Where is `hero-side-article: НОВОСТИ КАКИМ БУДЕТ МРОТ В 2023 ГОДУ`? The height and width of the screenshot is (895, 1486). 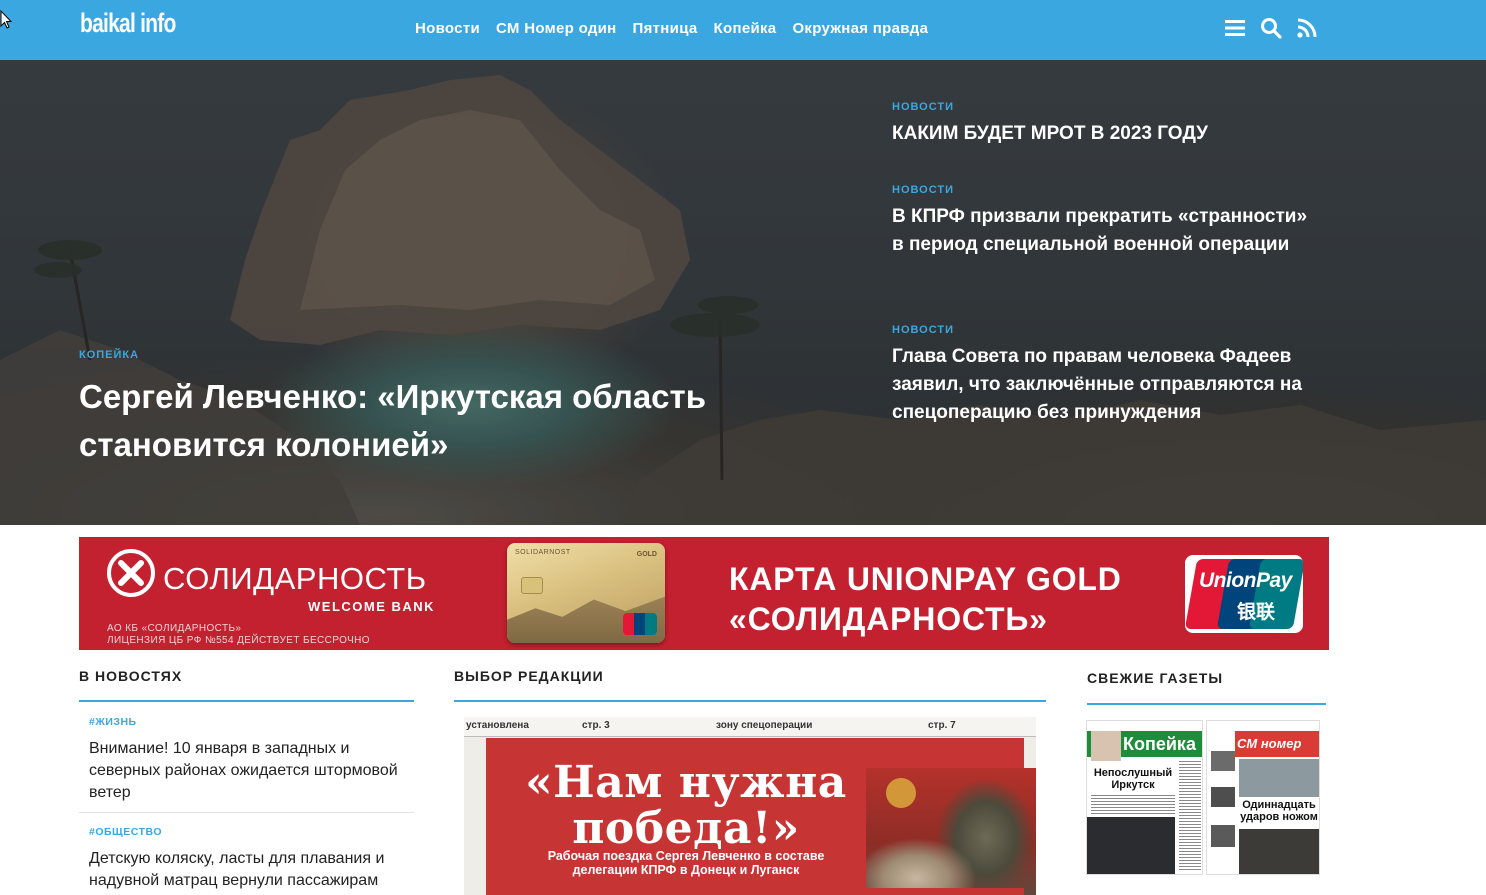
hero-side-article: НОВОСТИ КАКИМ БУДЕТ МРОТ В 2023 ГОДУ is located at coordinates (1102, 124).